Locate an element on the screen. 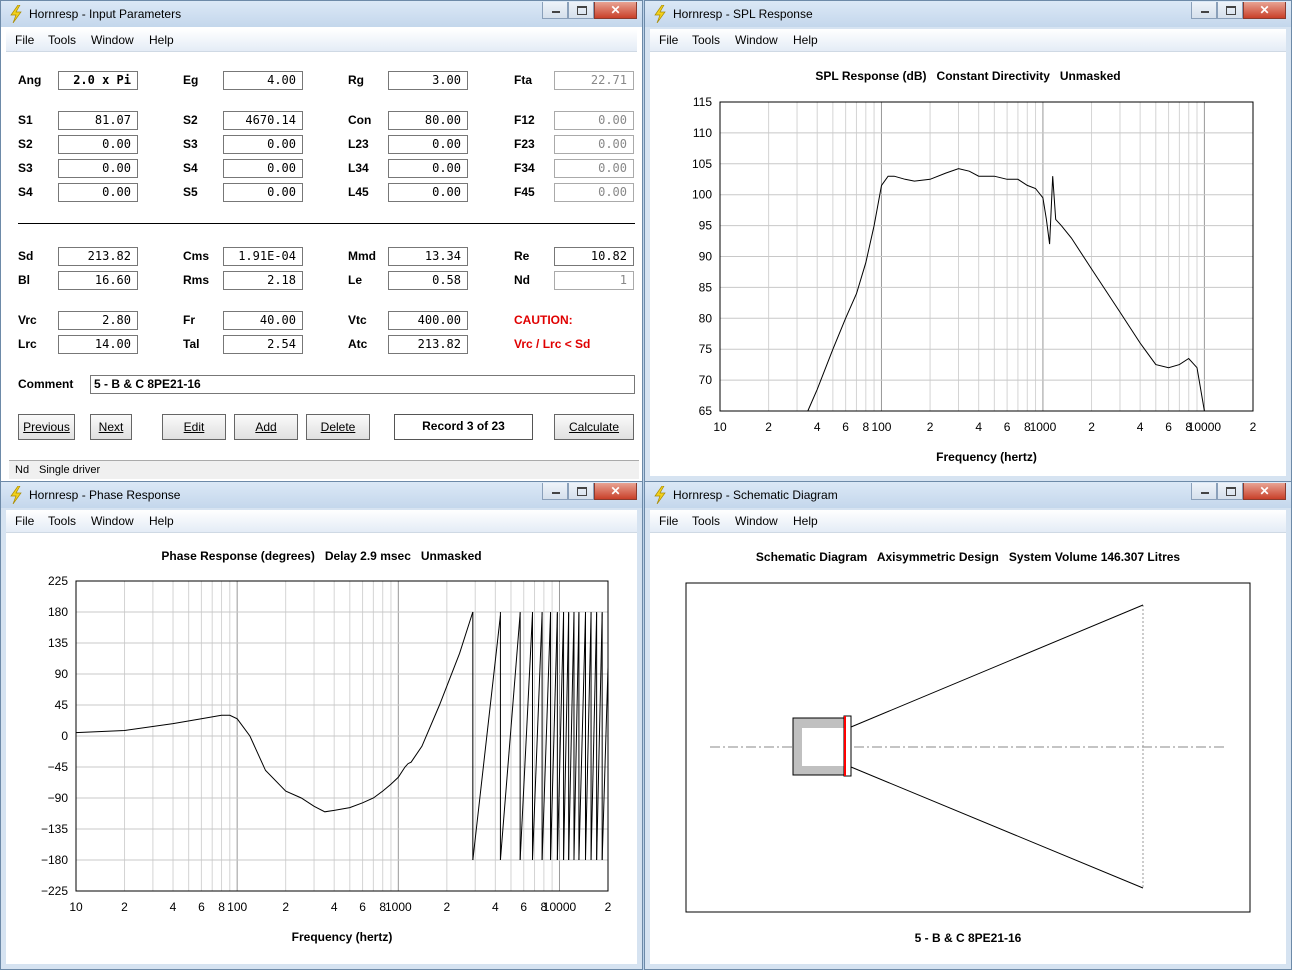 The height and width of the screenshot is (970, 1292). x-tick-label: 4 is located at coordinates (1140, 427).